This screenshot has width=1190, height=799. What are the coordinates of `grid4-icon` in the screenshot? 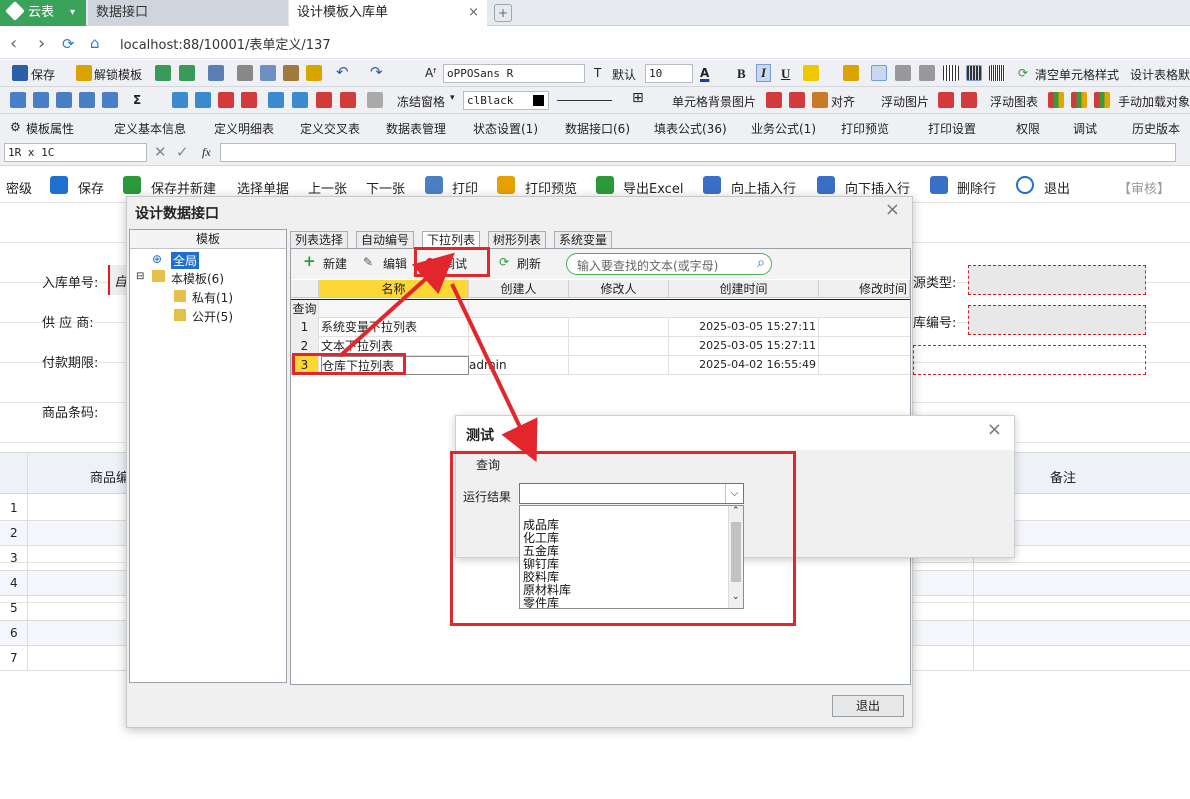 It's located at (87, 100).